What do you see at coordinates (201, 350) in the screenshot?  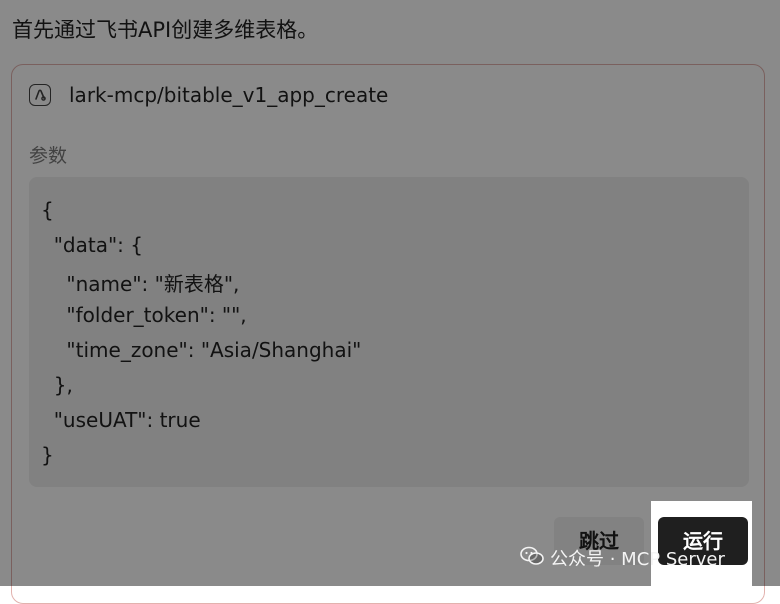 I see `code-line: "time_zone": "Asia/Shanghai"` at bounding box center [201, 350].